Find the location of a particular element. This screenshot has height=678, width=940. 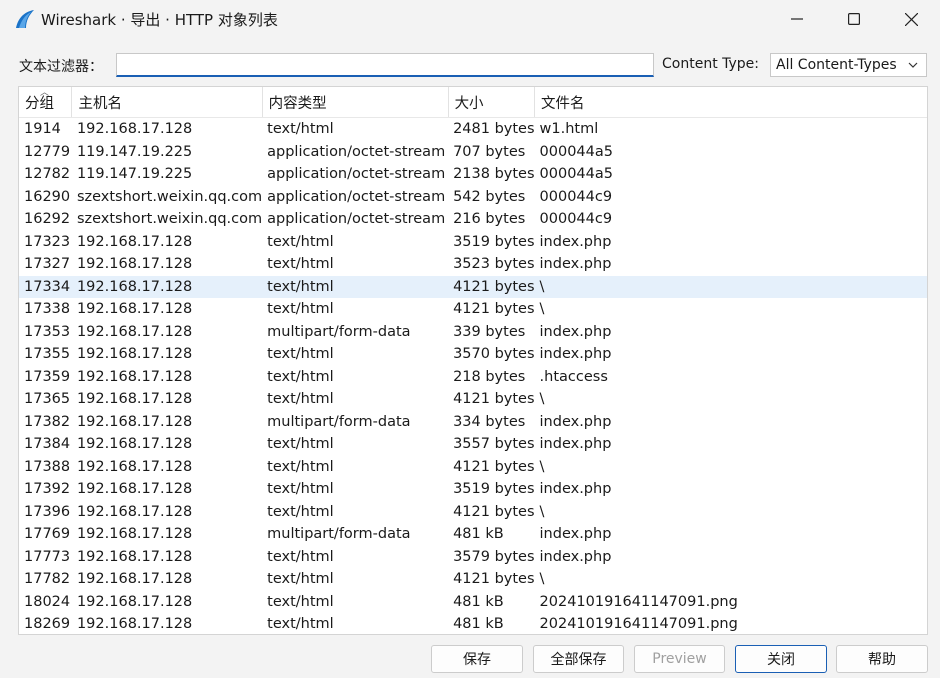

cell-content-type: multipart/form-data is located at coordinates (339, 421).